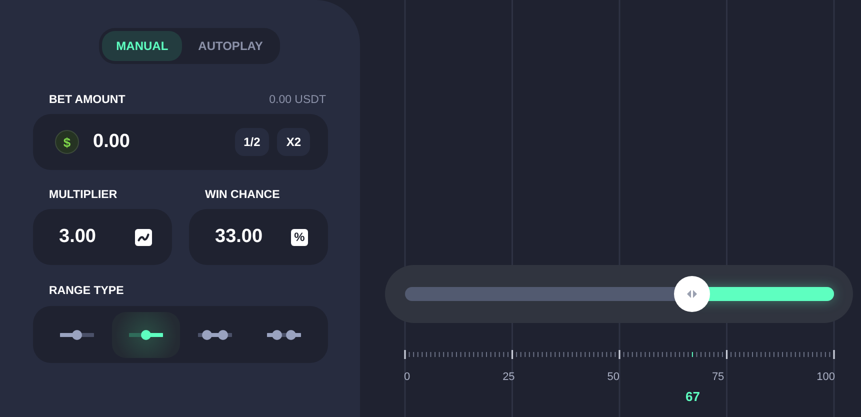 Image resolution: width=861 pixels, height=417 pixels. I want to click on multiplier-field: 3.00, so click(102, 237).